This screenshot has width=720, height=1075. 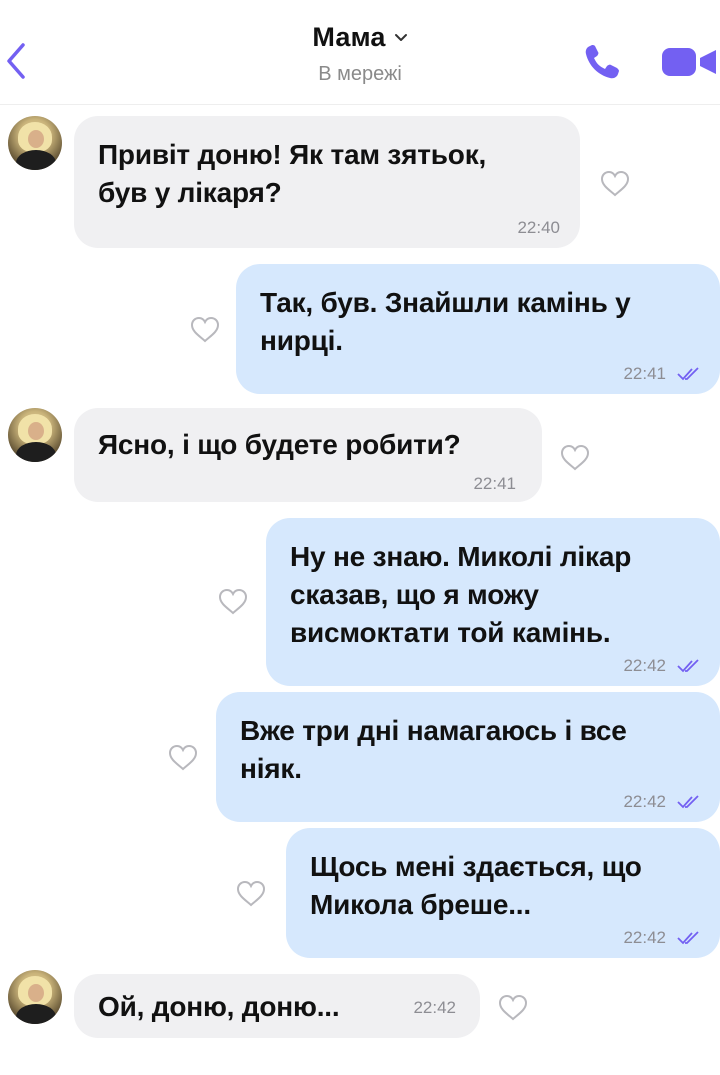 I want to click on message-text: Вже три дні намагаюсь і все ніяк., so click(x=433, y=749).